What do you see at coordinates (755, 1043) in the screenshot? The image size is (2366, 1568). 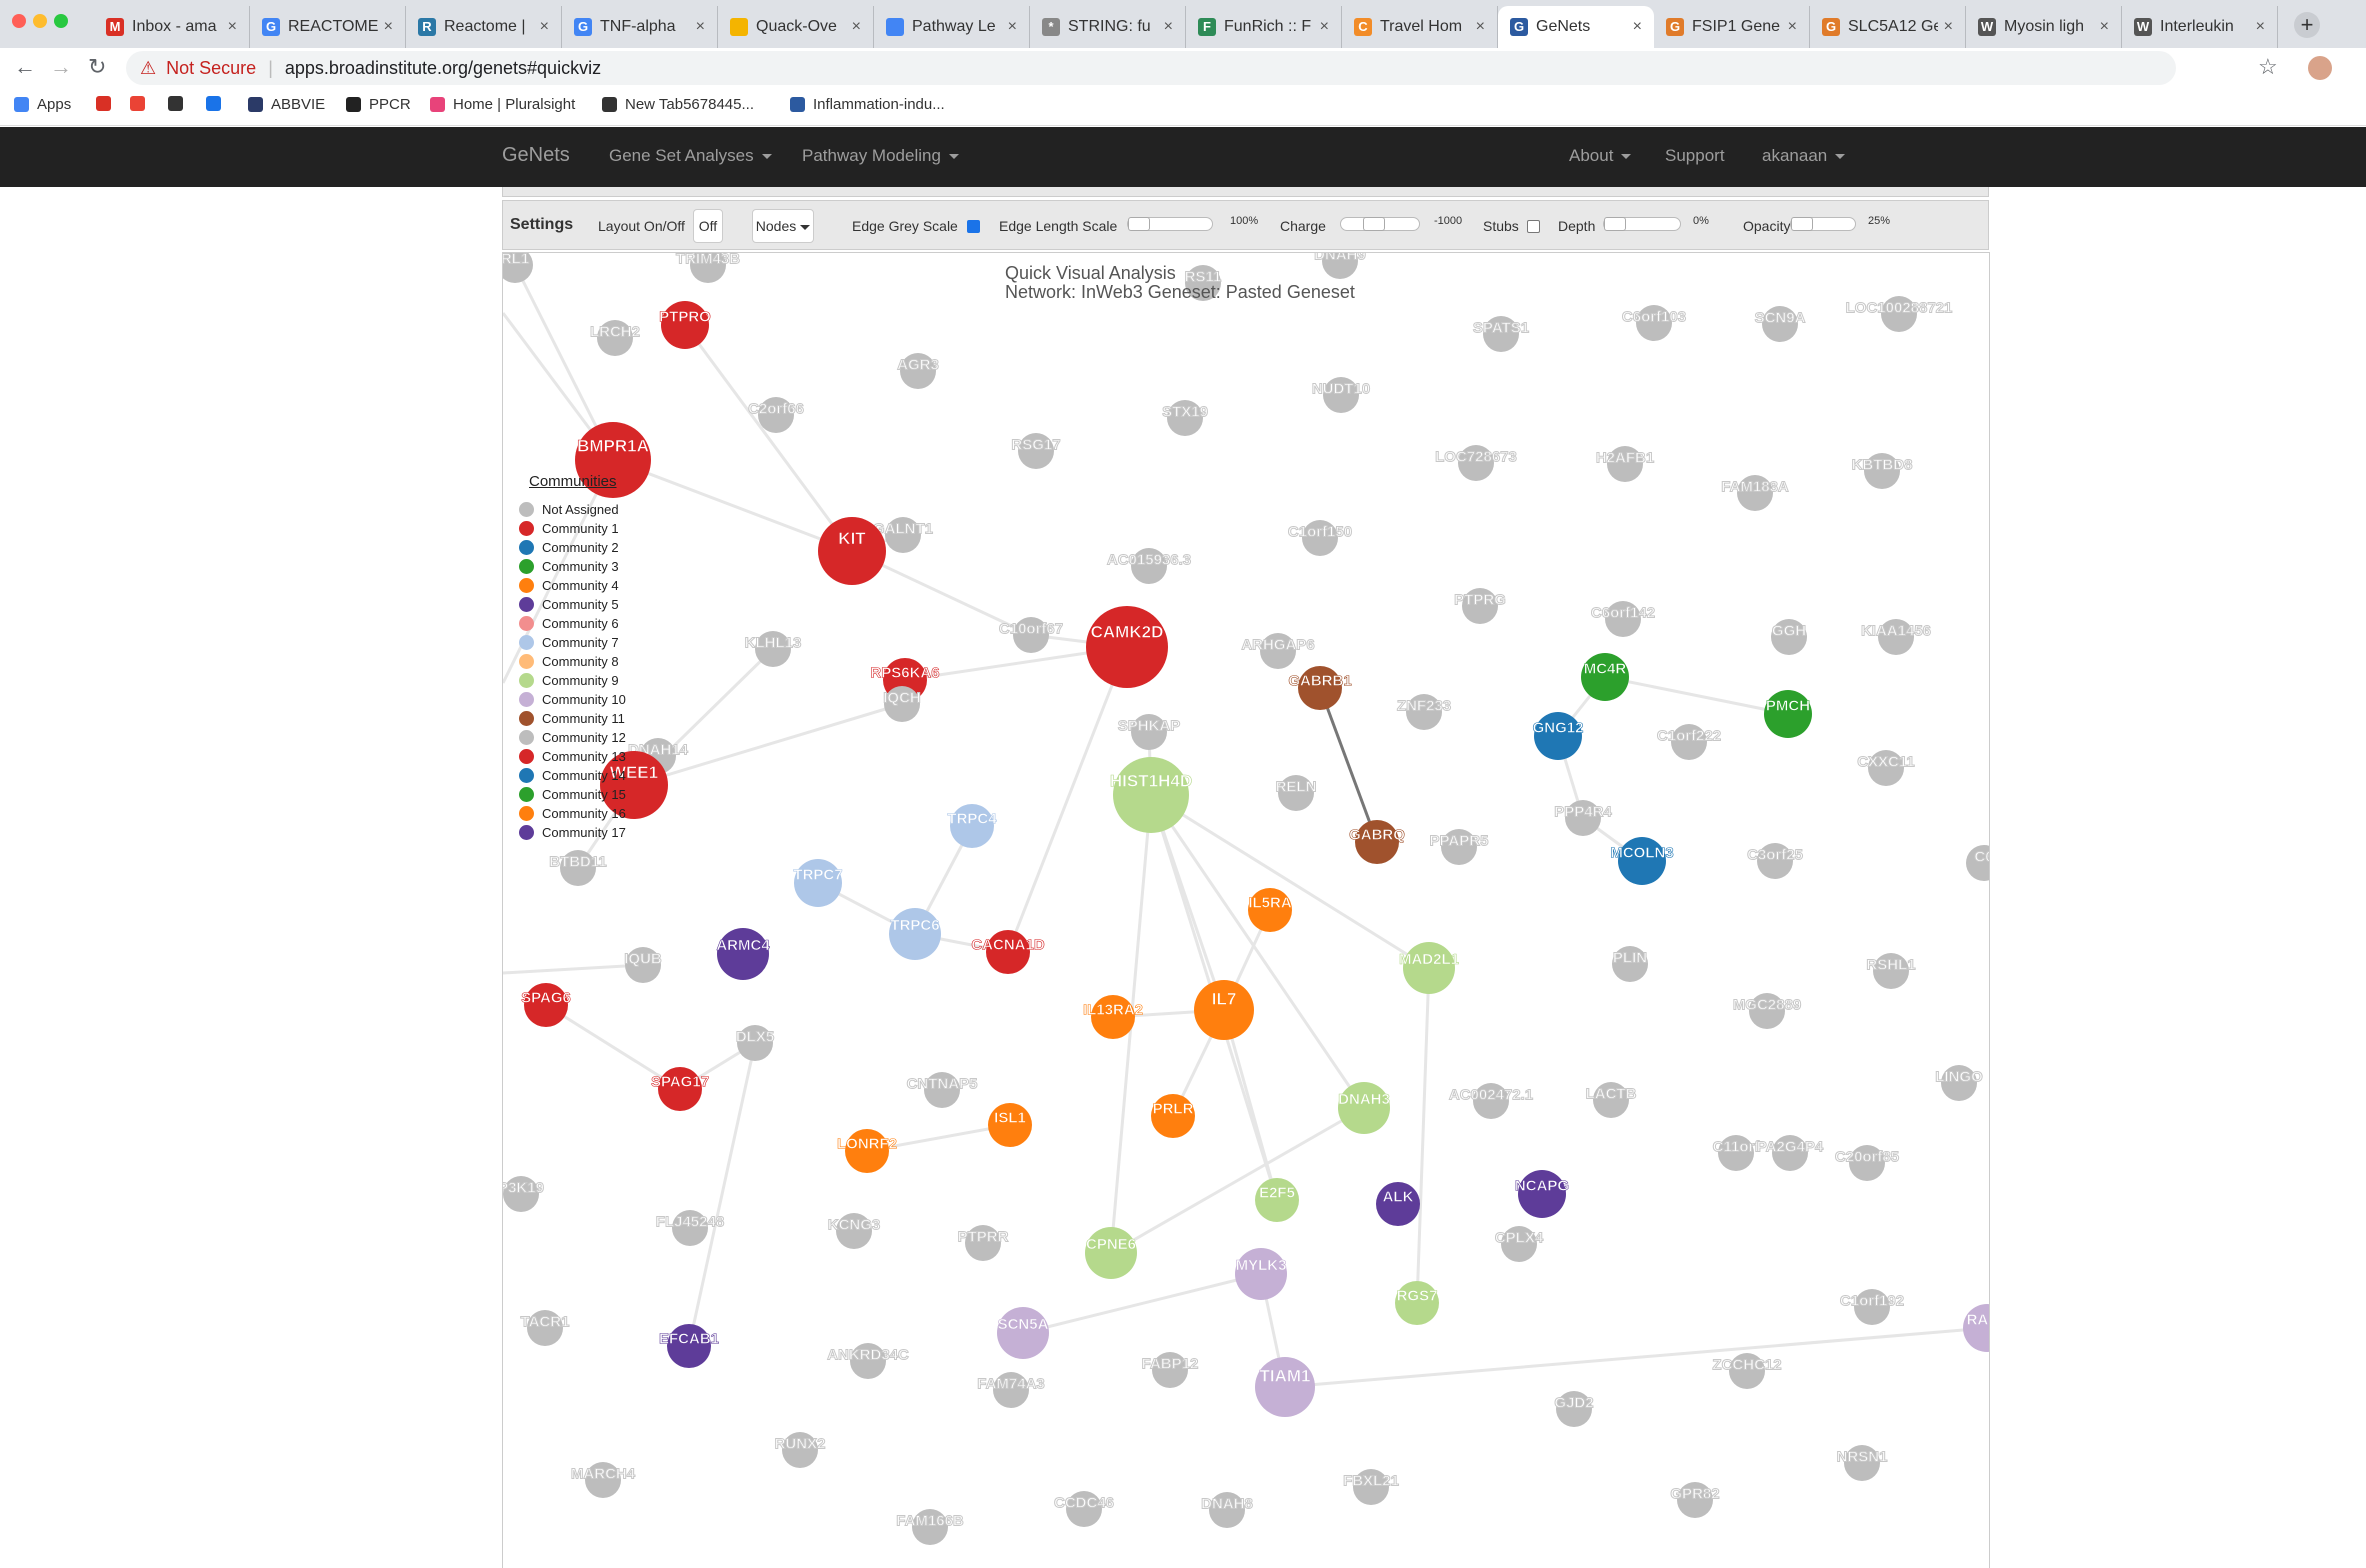 I see `network-node: DLX5` at bounding box center [755, 1043].